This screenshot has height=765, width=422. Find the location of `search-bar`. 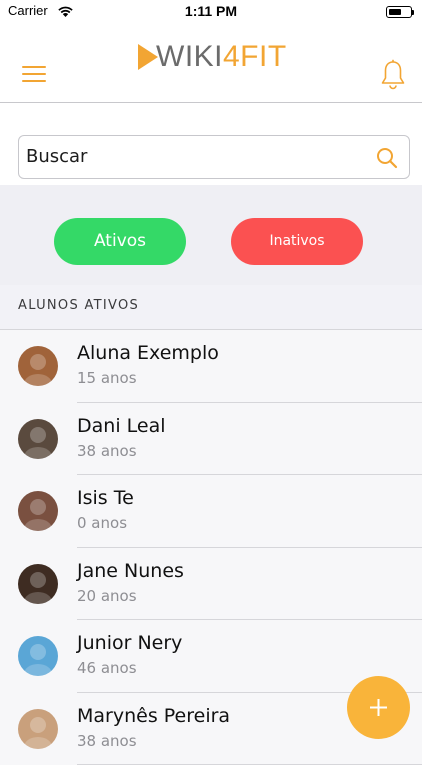

search-bar is located at coordinates (214, 157).